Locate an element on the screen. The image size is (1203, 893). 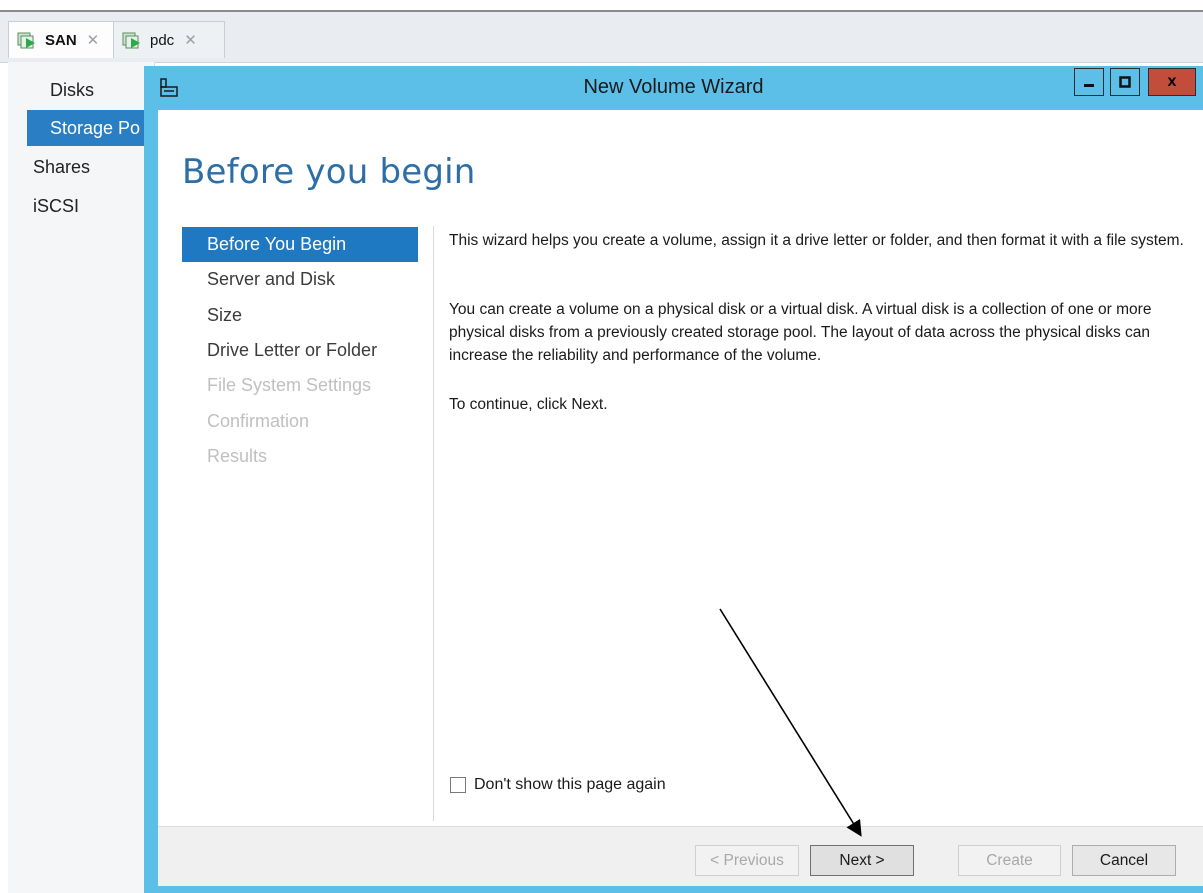
minimize-icon is located at coordinates (1089, 85).